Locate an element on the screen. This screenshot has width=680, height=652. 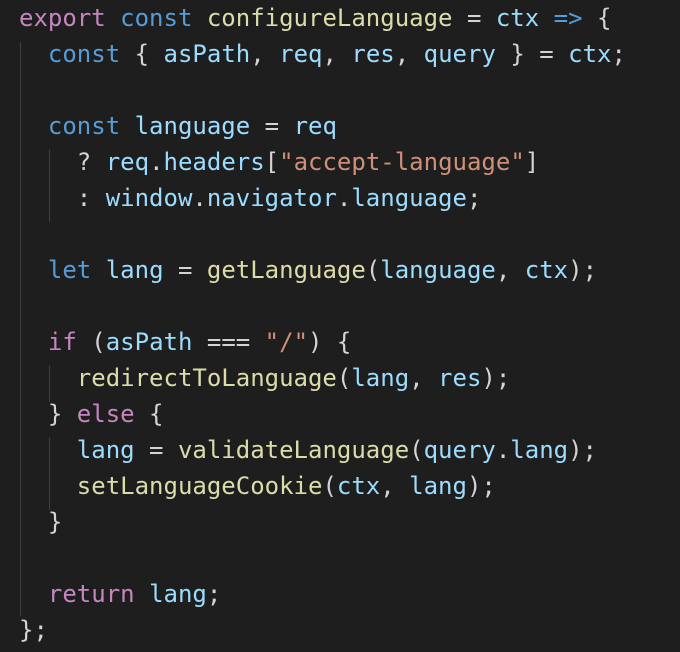
code-line: setLanguageCookie(ctx, lang); is located at coordinates (257, 486).